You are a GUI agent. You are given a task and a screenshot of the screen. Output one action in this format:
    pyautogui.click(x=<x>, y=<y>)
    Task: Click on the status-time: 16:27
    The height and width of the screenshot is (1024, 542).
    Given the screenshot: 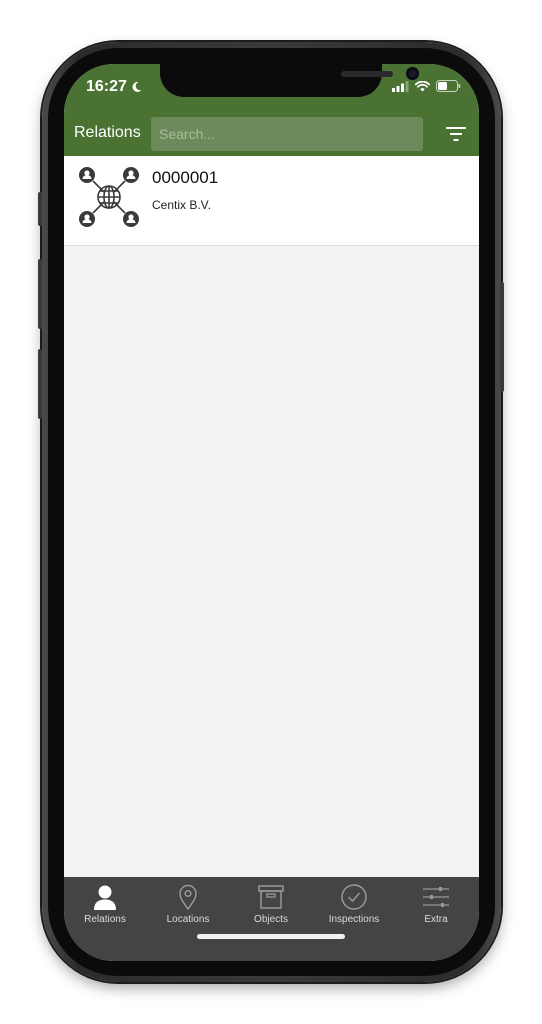 What is the action you would take?
    pyautogui.click(x=114, y=87)
    